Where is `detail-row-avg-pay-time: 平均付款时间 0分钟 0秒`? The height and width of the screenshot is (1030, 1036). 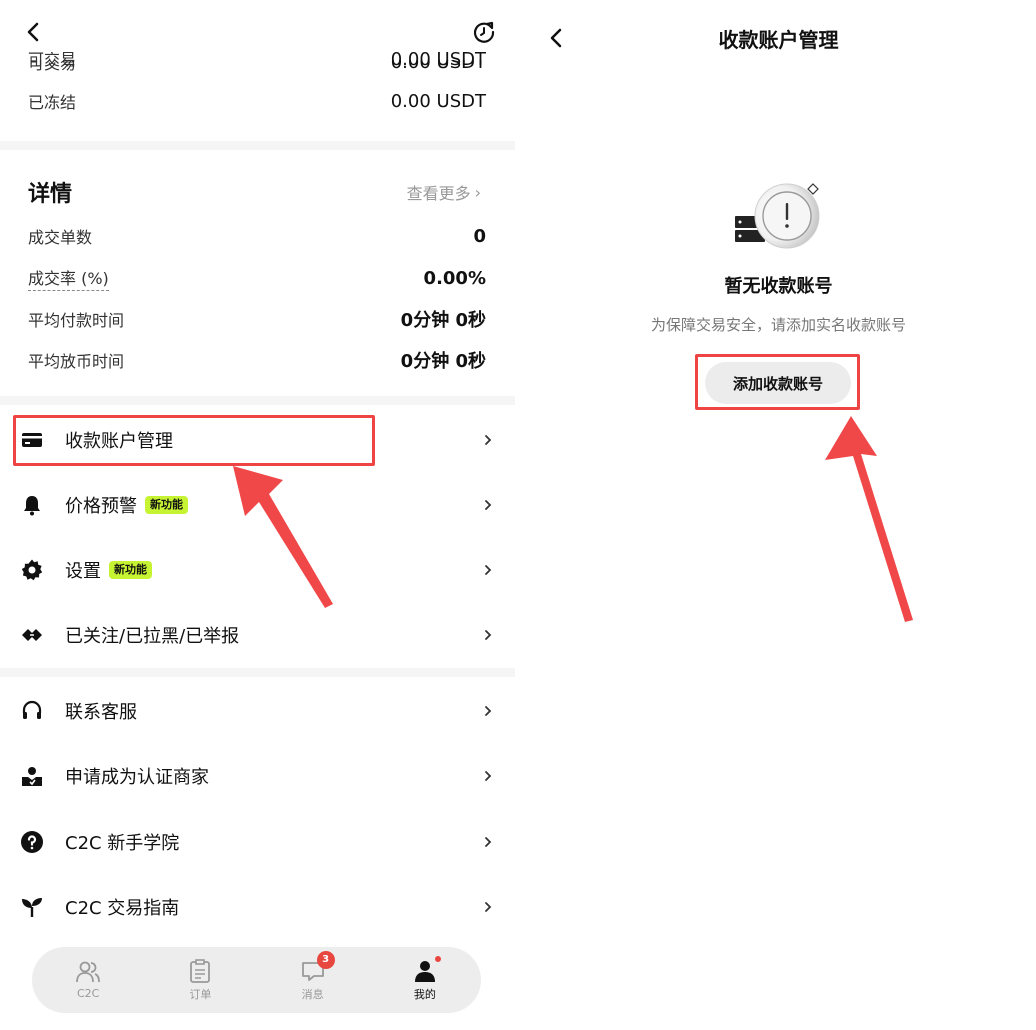
detail-row-avg-pay-time: 平均付款时间 0分钟 0秒 is located at coordinates (257, 319).